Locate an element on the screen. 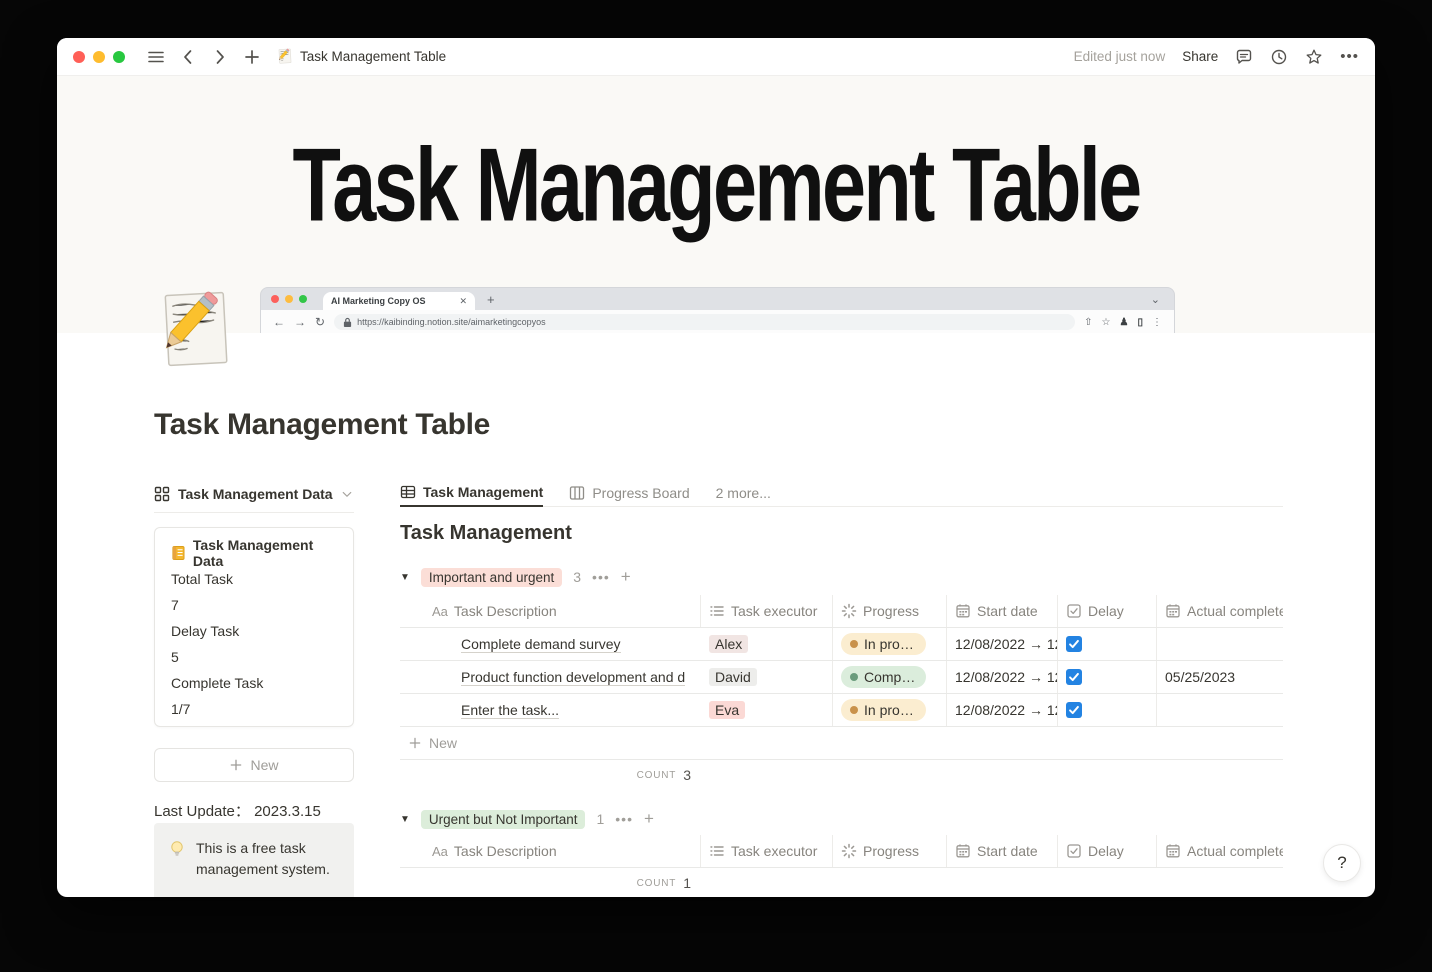 Image resolution: width=1432 pixels, height=972 pixels. add-row-button: New is located at coordinates (841, 743).